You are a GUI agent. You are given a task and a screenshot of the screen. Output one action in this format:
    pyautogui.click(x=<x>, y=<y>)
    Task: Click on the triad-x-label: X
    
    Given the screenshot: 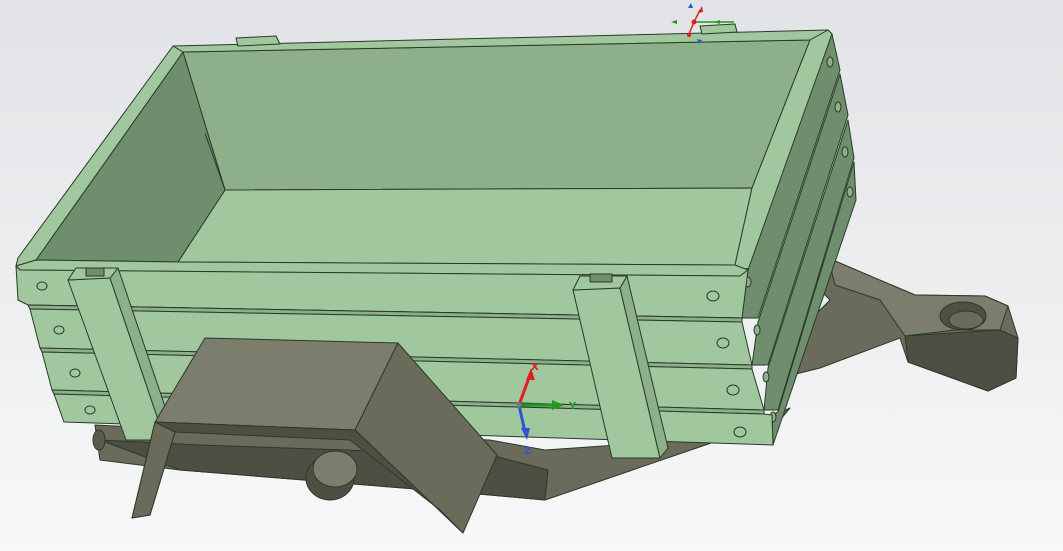 What is the action you would take?
    pyautogui.click(x=535, y=367)
    